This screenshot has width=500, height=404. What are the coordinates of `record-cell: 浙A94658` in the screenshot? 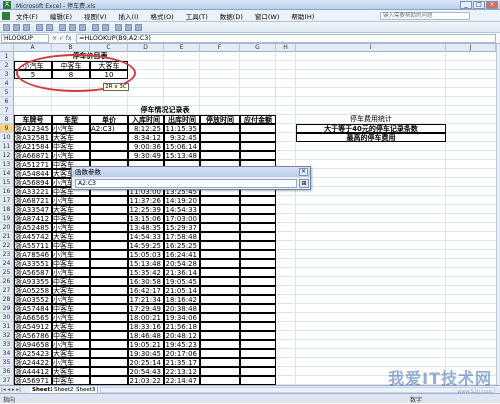 It's located at (33, 344).